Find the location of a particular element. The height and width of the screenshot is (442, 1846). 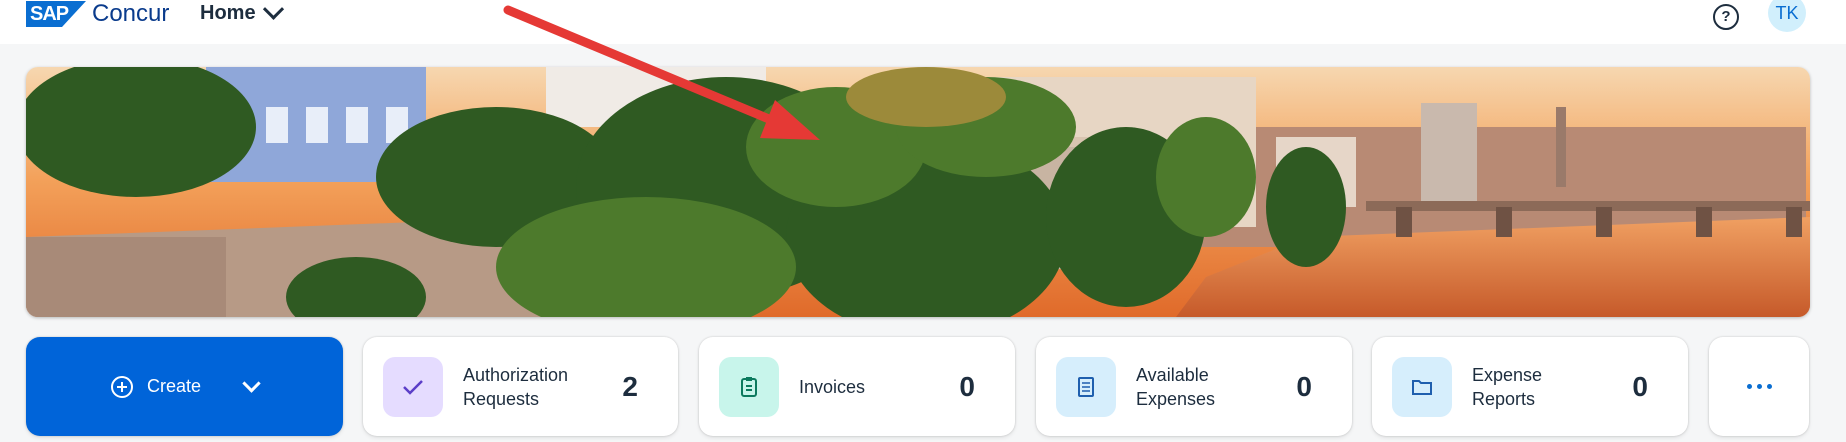

sap-concur-logo: SAP Concur is located at coordinates (97, 14).